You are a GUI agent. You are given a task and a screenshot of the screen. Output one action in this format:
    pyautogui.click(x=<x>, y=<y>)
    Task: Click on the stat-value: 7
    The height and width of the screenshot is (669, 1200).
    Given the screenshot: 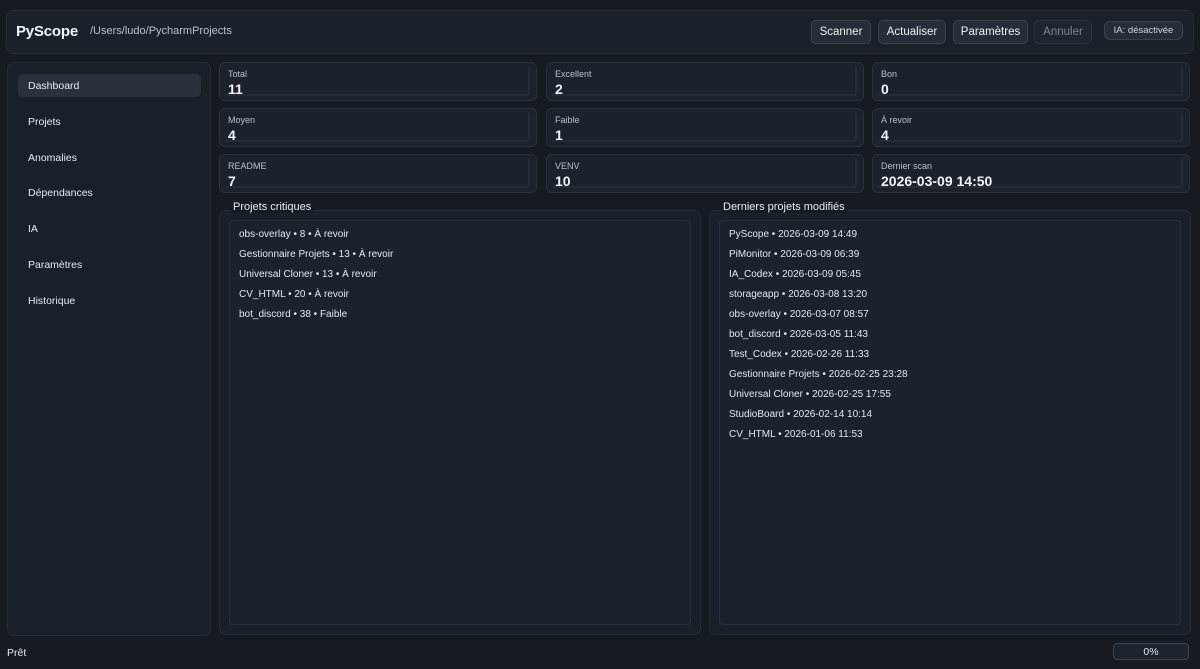 What is the action you would take?
    pyautogui.click(x=232, y=181)
    